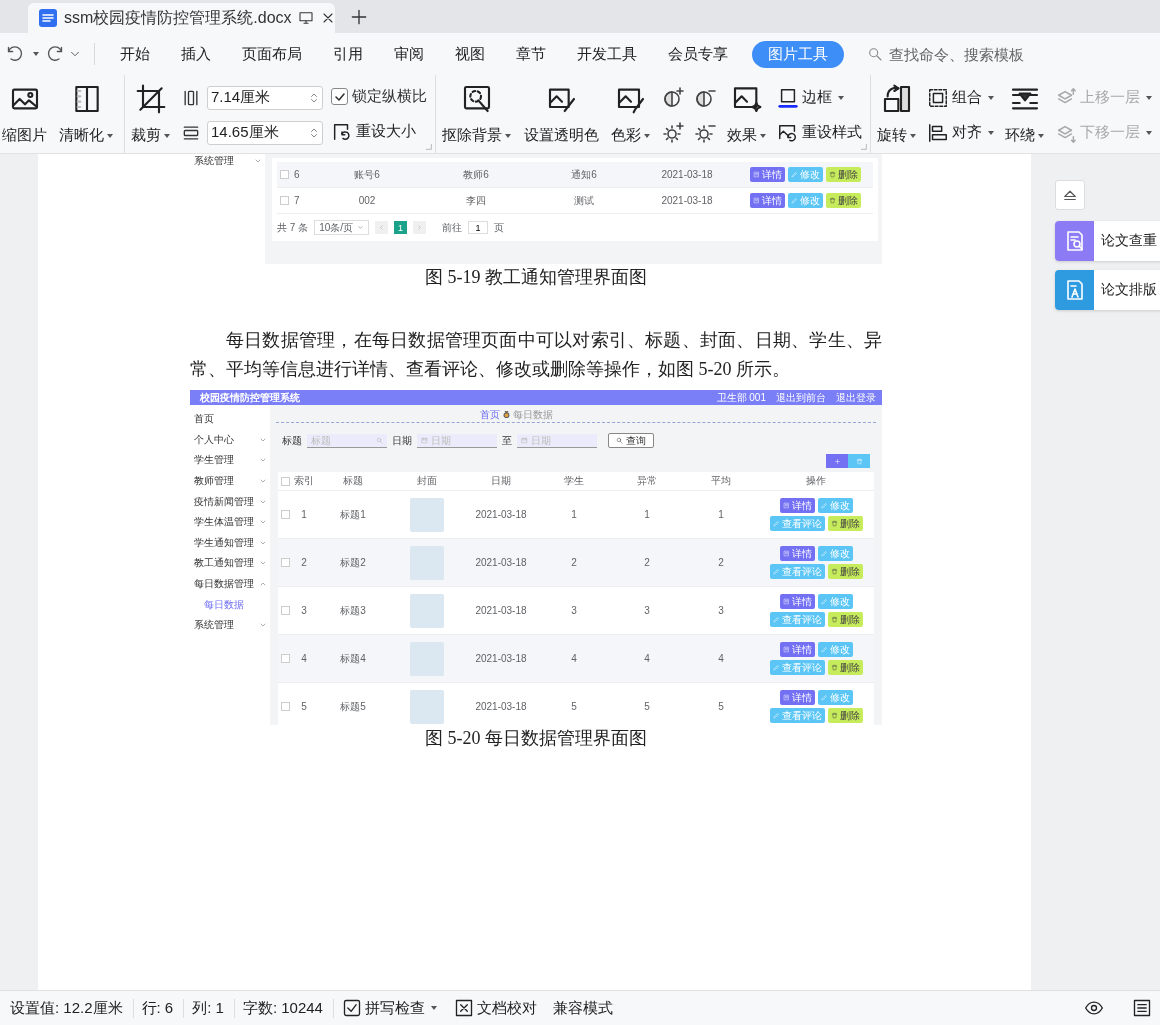  What do you see at coordinates (272, 54) in the screenshot?
I see `menu-tab: 页面布局` at bounding box center [272, 54].